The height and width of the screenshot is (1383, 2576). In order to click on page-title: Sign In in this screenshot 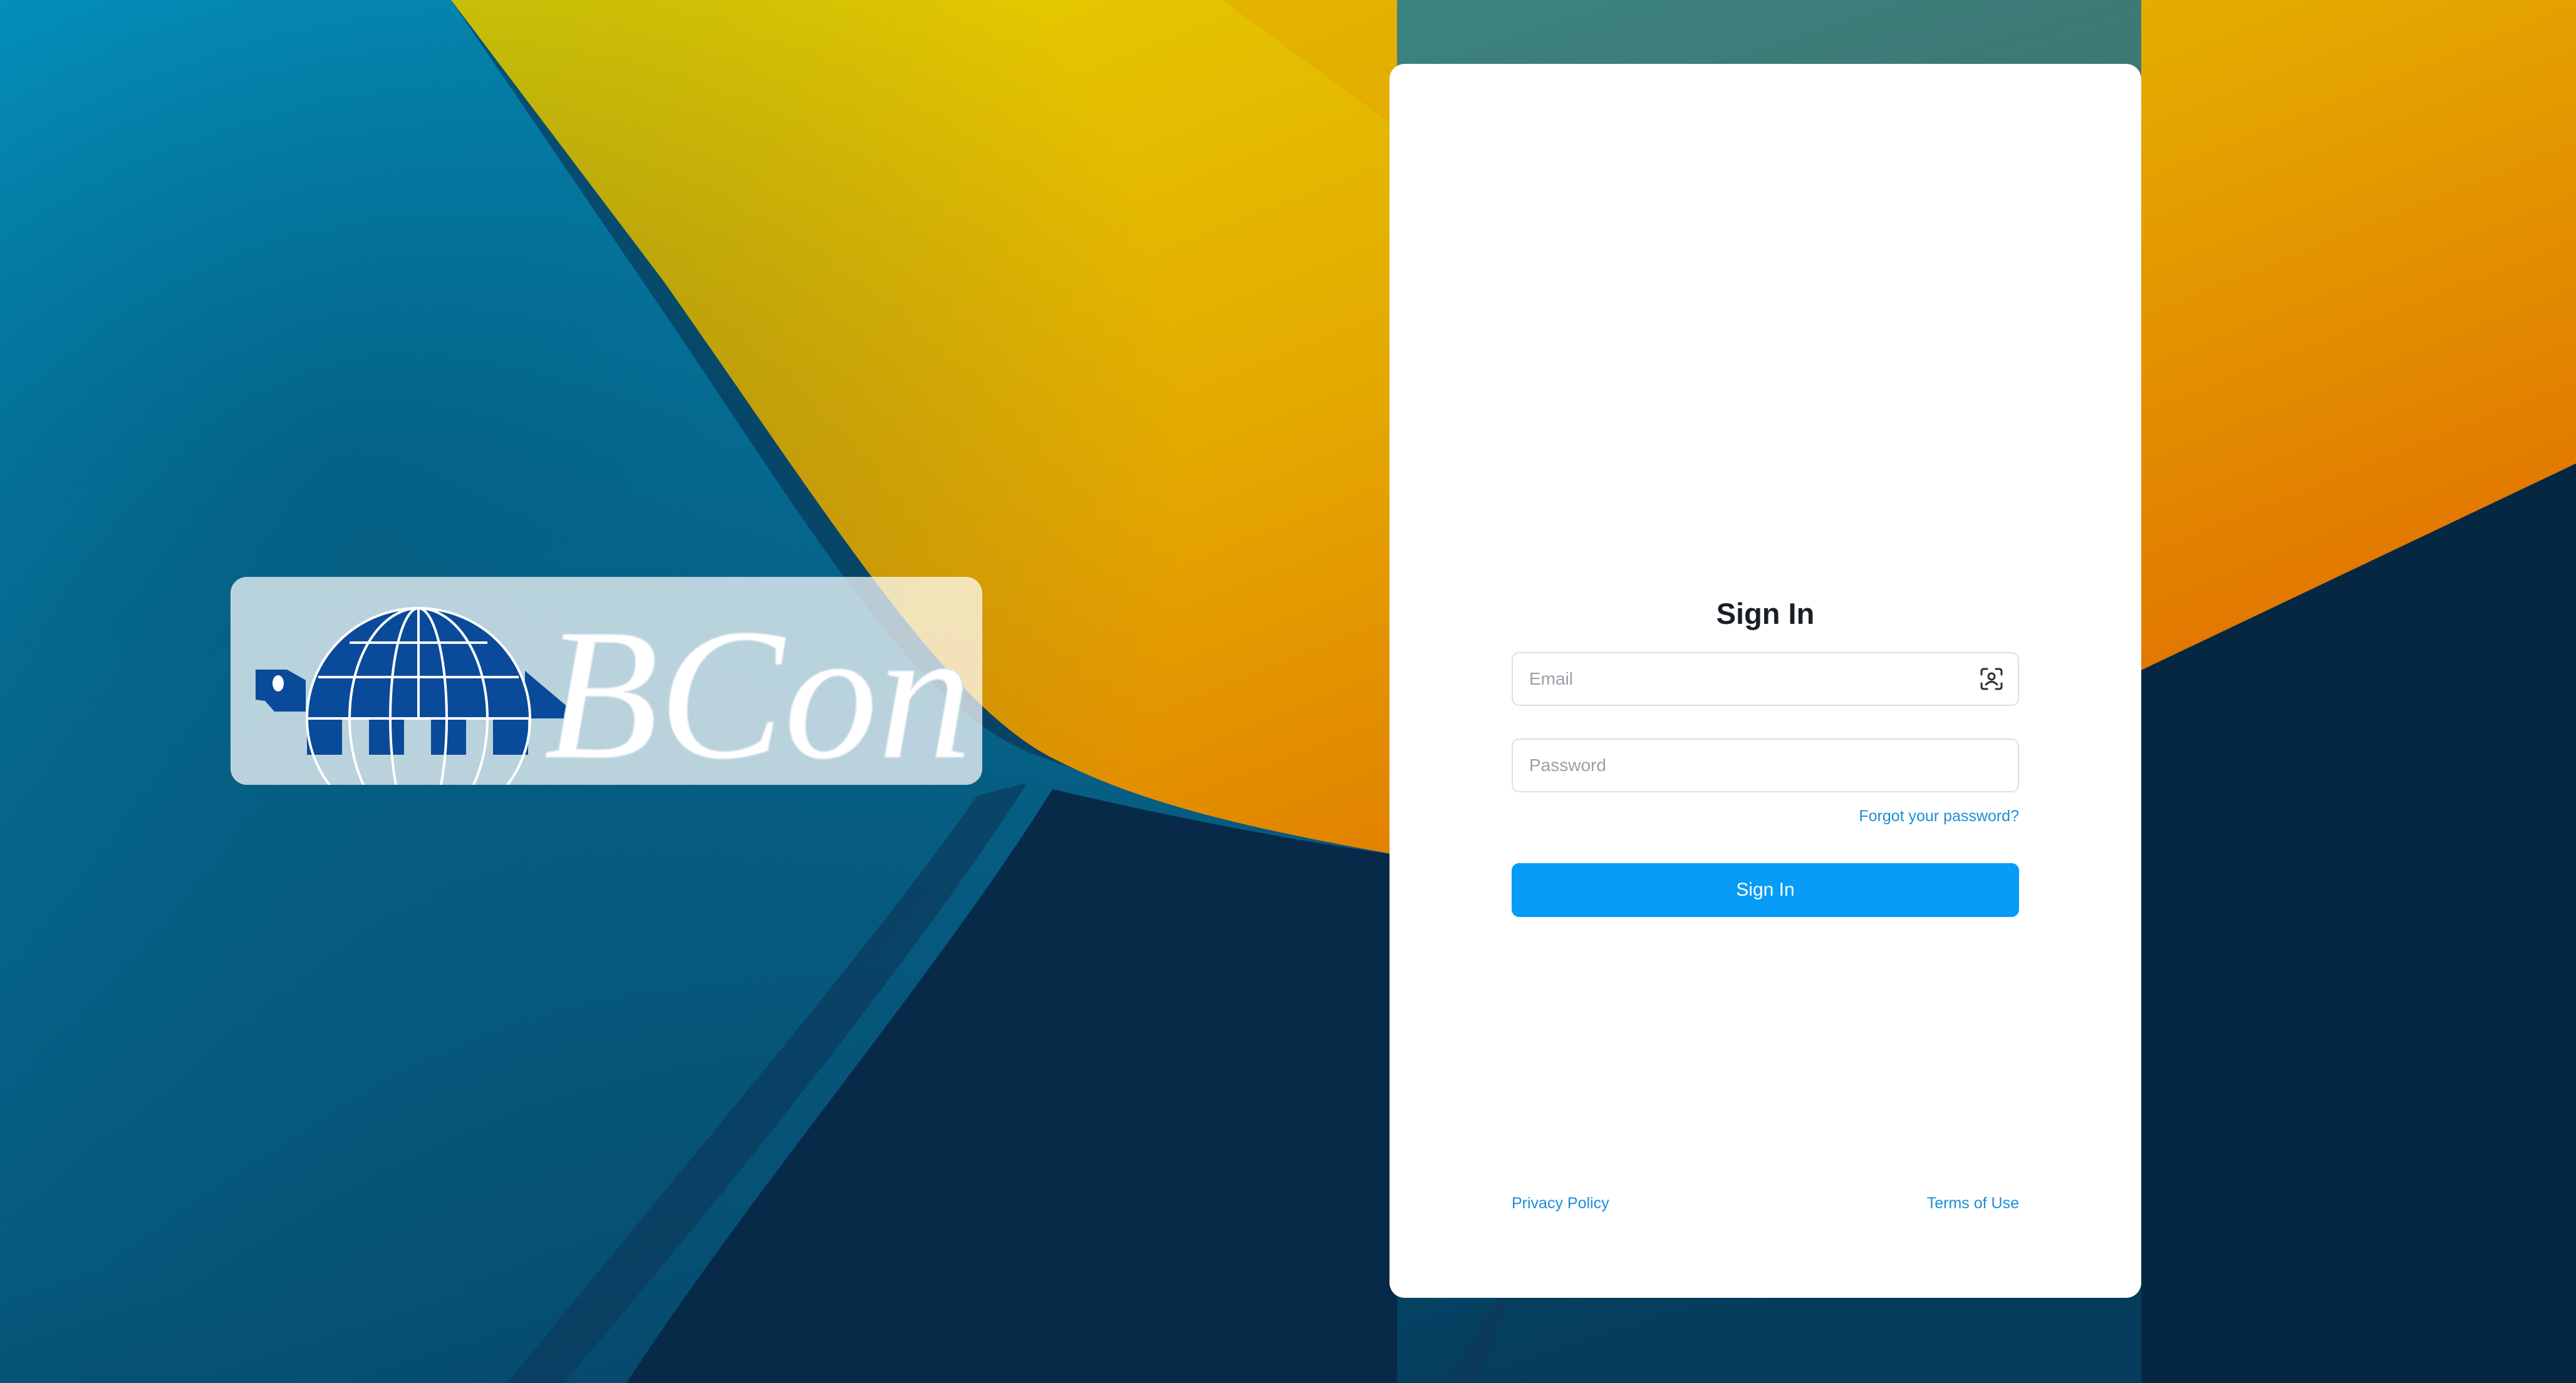, I will do `click(1766, 614)`.